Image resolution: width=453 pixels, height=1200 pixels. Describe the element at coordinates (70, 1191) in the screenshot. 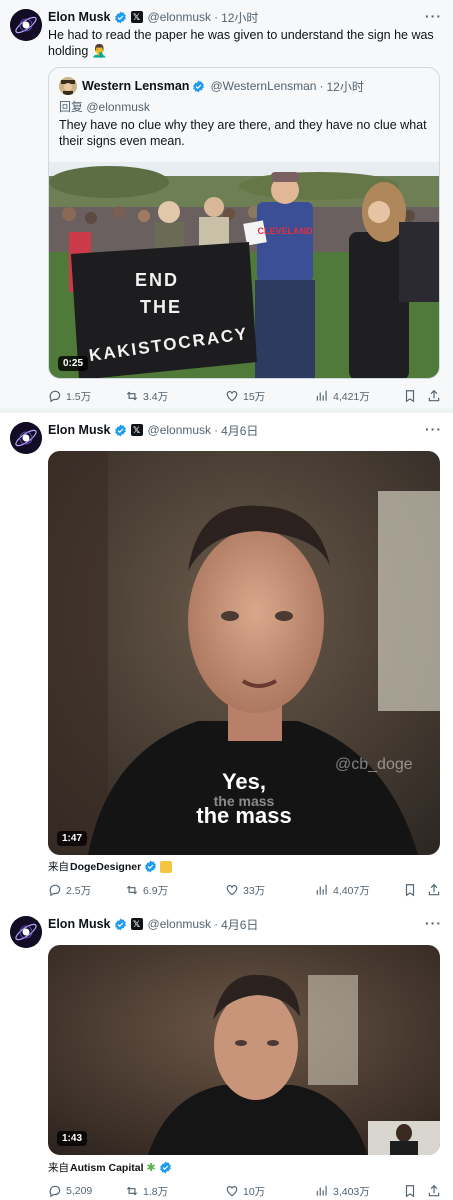

I see `reply-button: 5,209` at that location.